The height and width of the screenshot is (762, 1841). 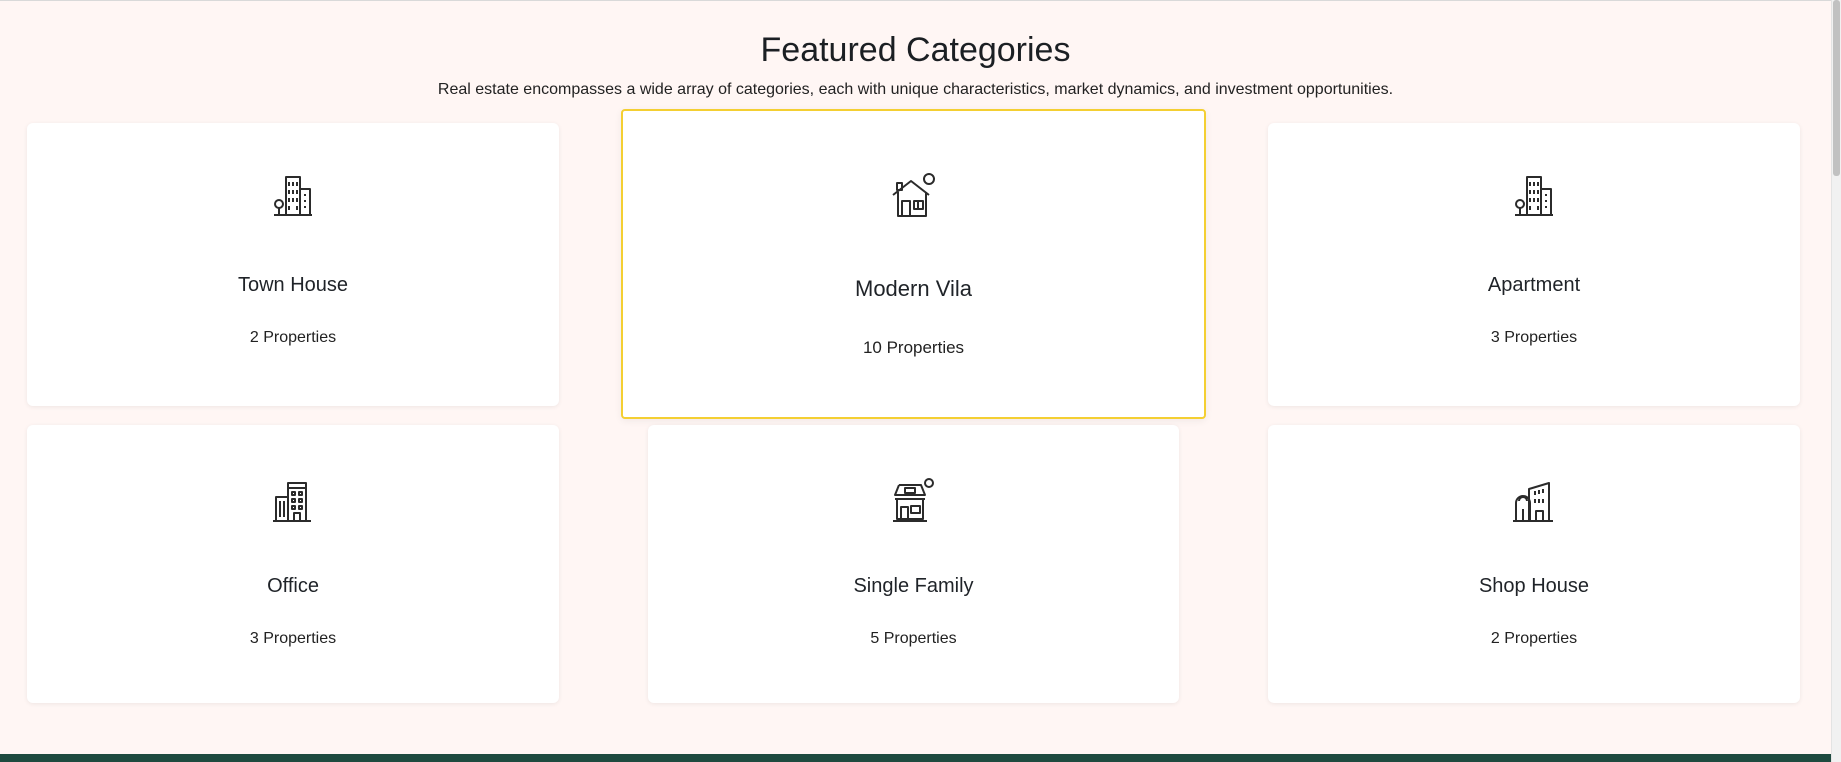 I want to click on section-title: Featured Categories, so click(x=915, y=50).